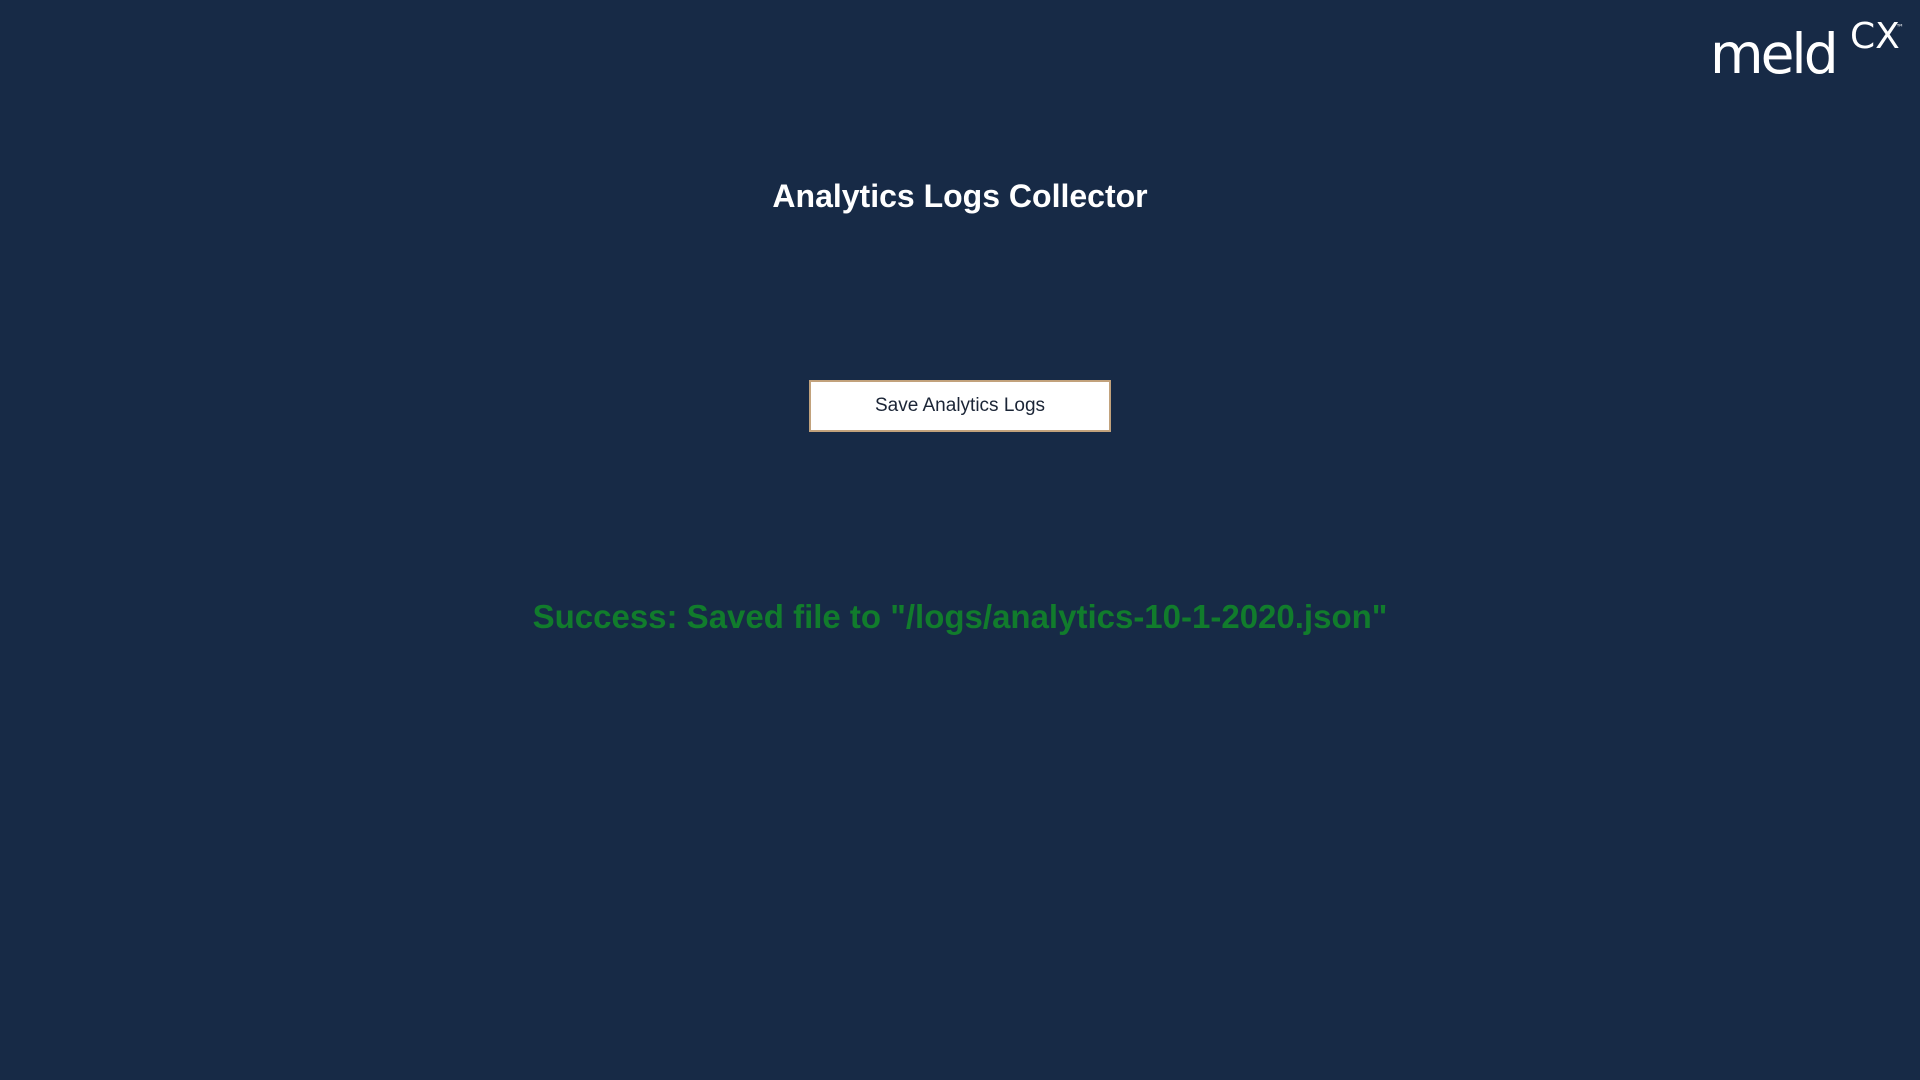 This screenshot has height=1080, width=1920. I want to click on logo-wordmark: meld, so click(1774, 54).